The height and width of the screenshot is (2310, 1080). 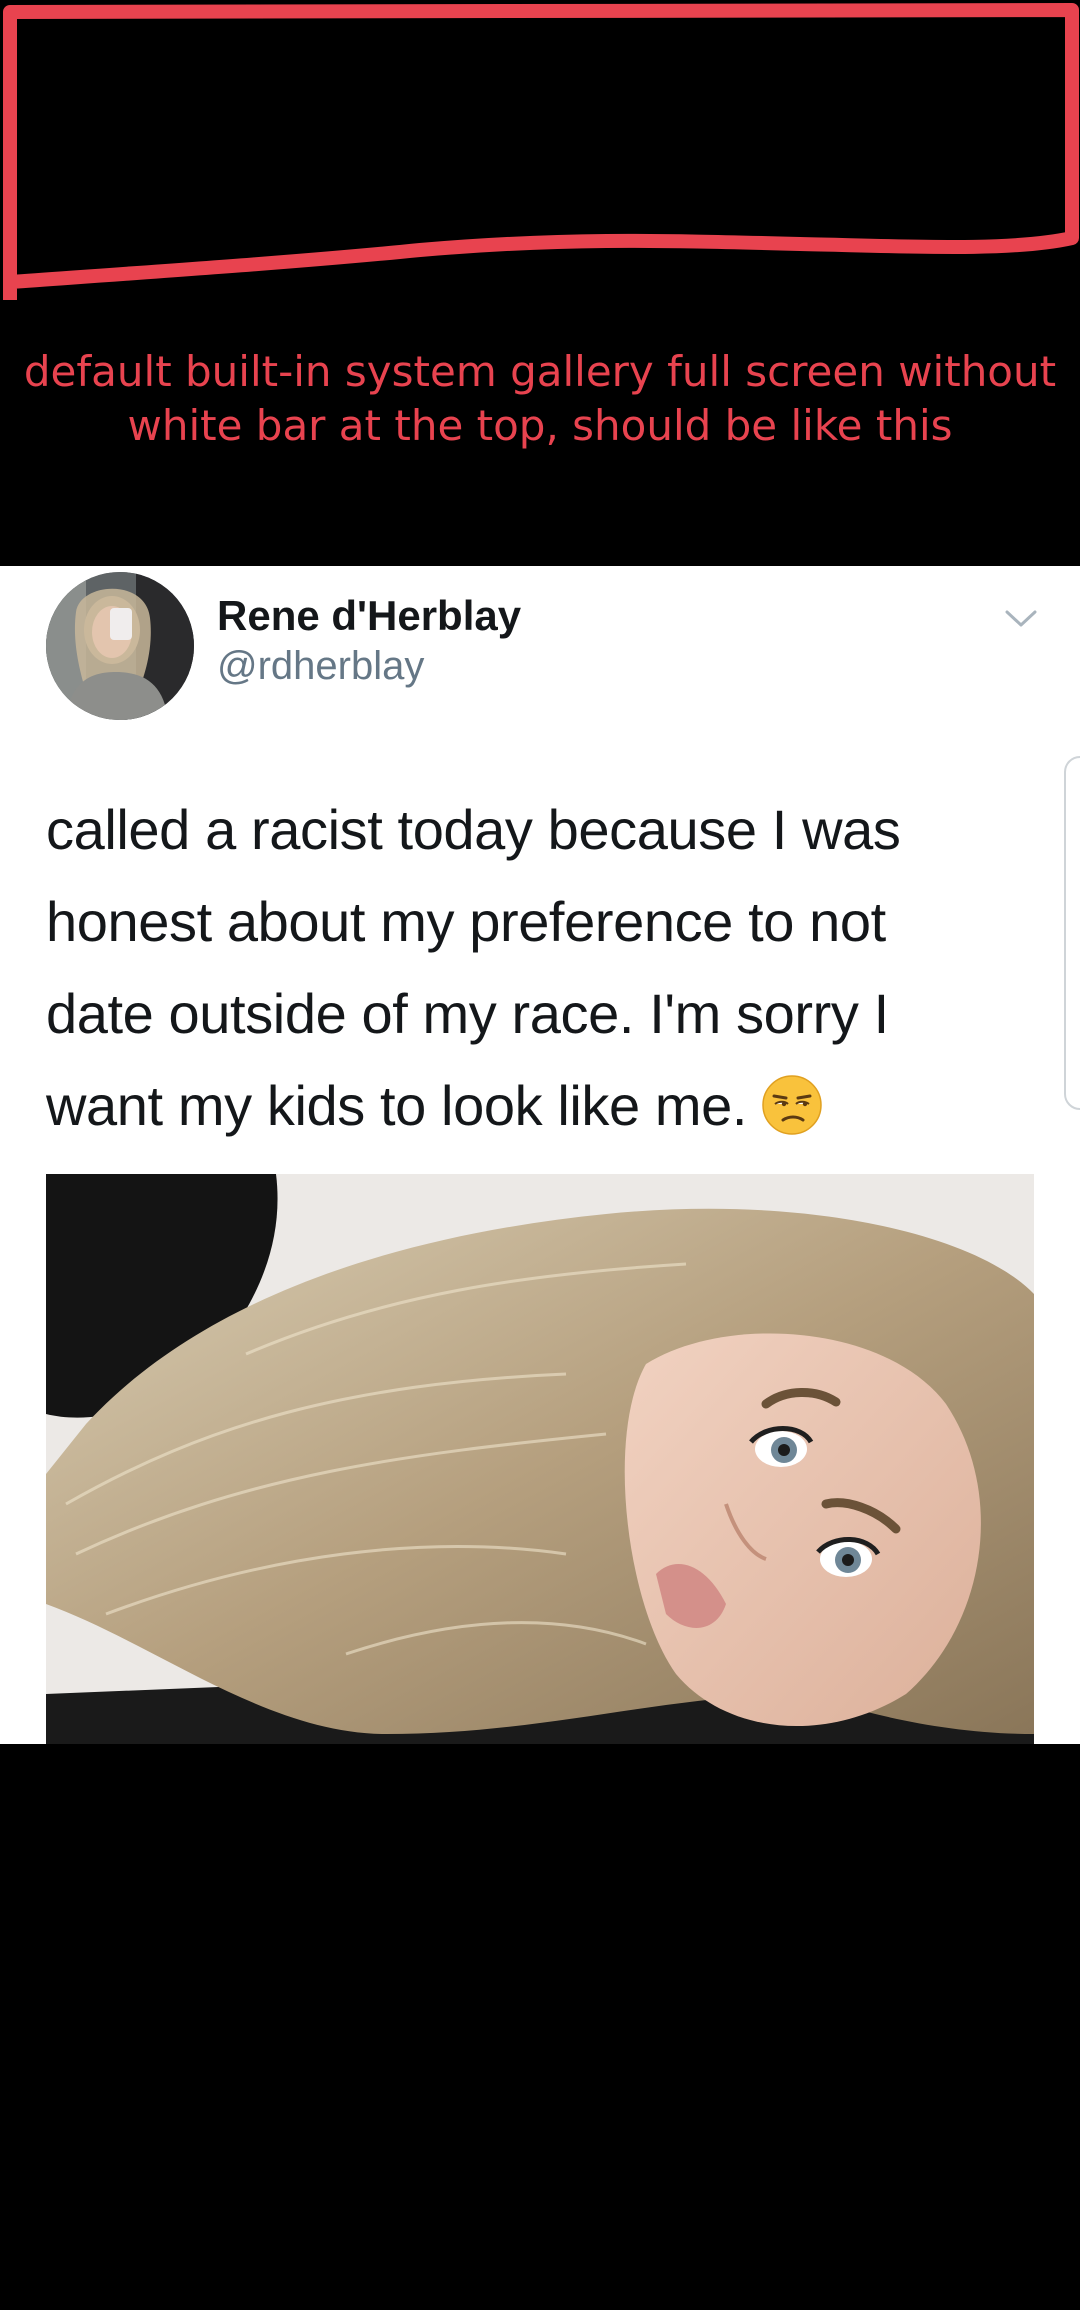 I want to click on chevron-down-icon, so click(x=1021, y=618).